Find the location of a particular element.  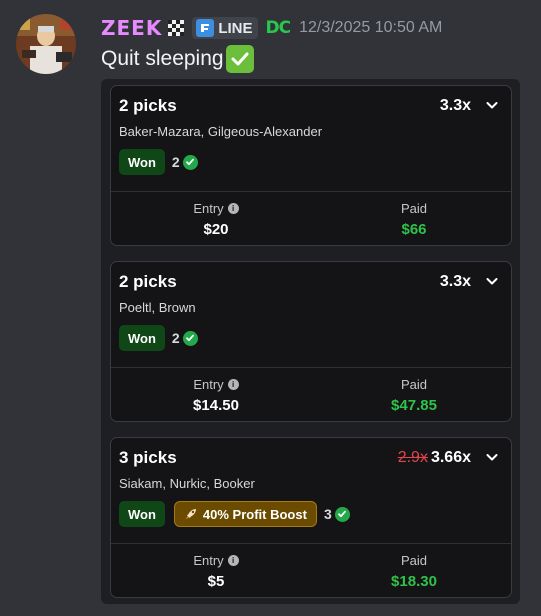

hits-count-value: 3 is located at coordinates (327, 514).